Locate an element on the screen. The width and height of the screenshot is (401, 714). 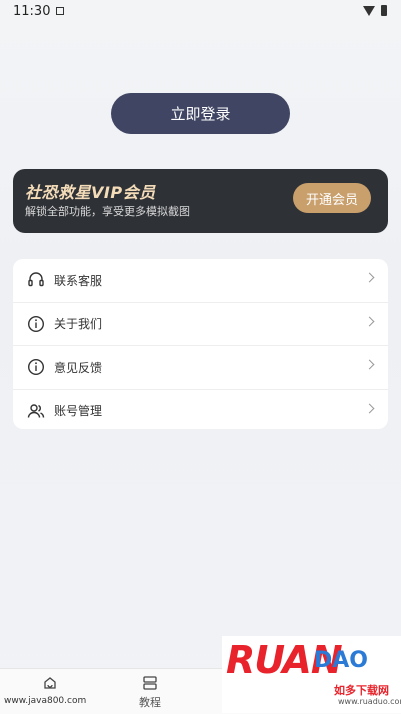
menu-item-account-management: 账号管理 is located at coordinates (200, 409).